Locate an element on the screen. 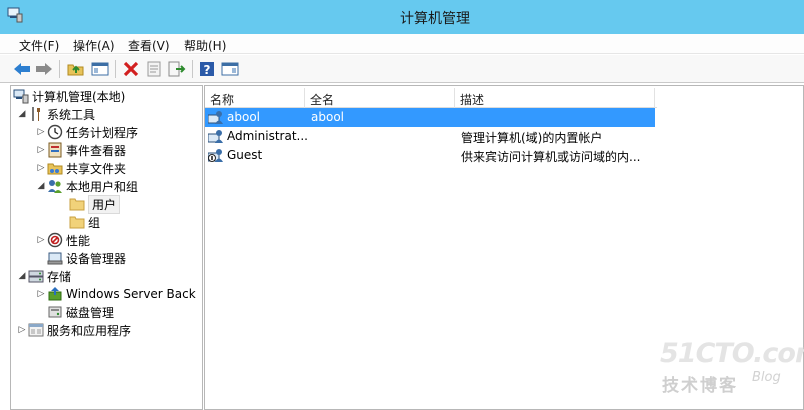  tree-item-task-scheduler: ▷ 任务计划程序 is located at coordinates (86, 132).